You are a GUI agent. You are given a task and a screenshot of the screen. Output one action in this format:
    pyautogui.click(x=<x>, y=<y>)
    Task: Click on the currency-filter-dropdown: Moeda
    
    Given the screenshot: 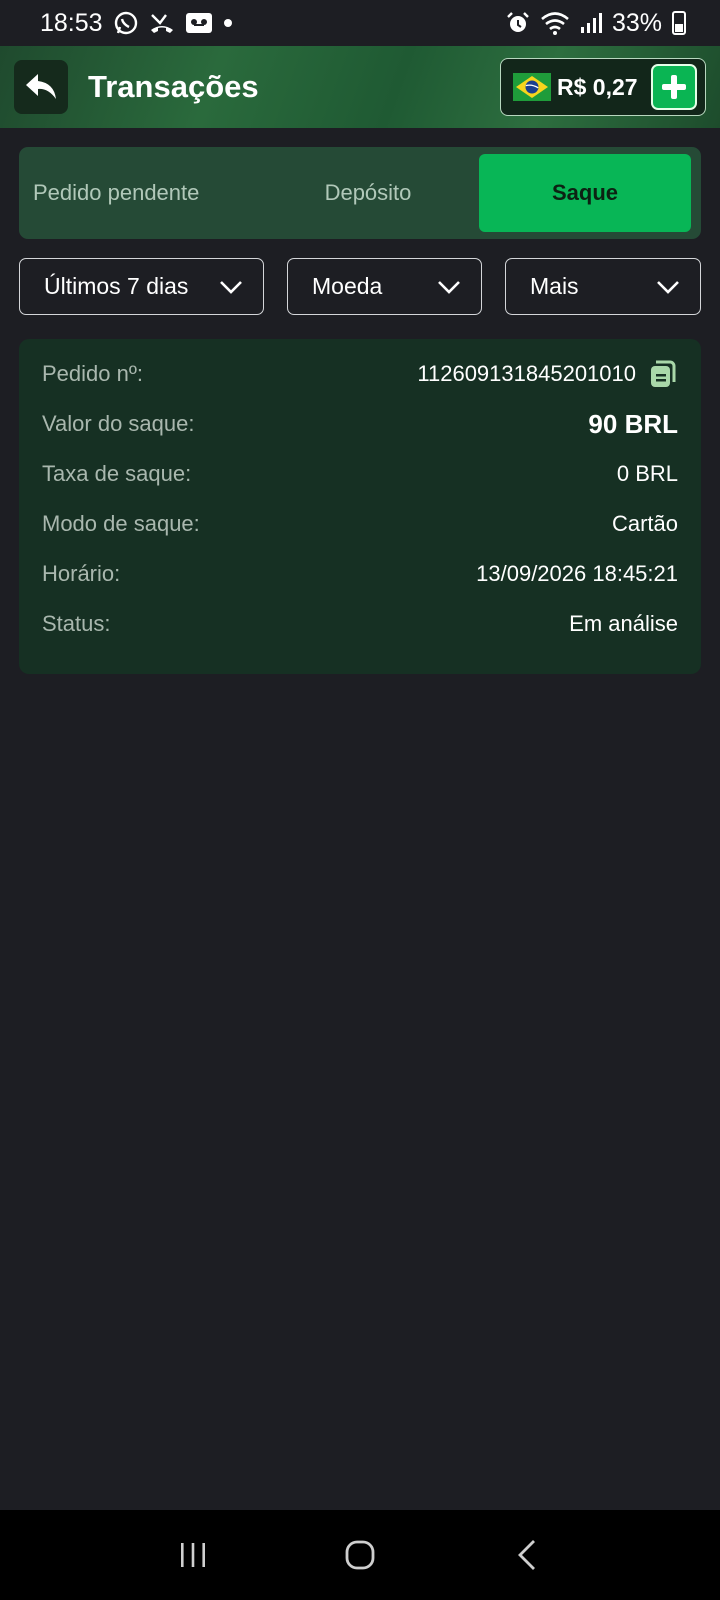 What is the action you would take?
    pyautogui.click(x=384, y=286)
    